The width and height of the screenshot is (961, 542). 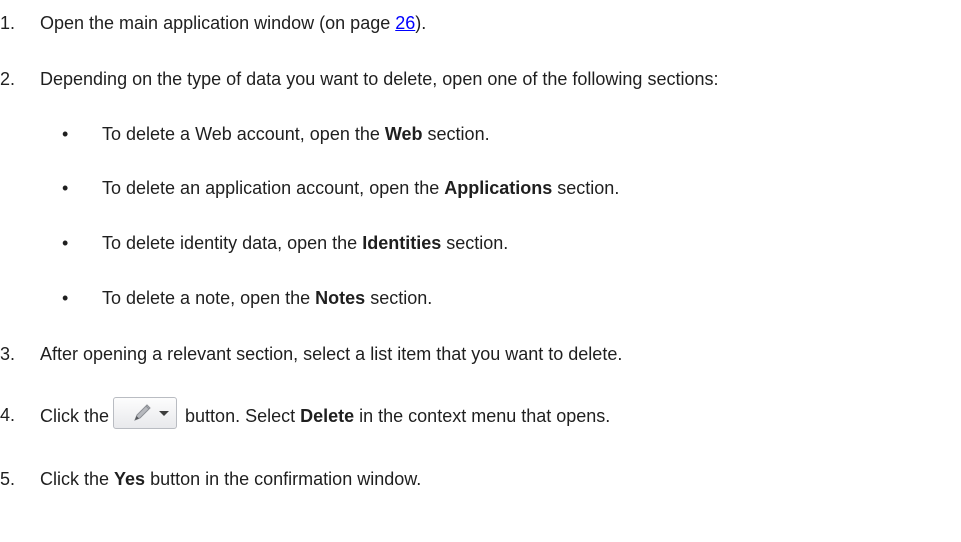 I want to click on page-link: 26, so click(x=405, y=23).